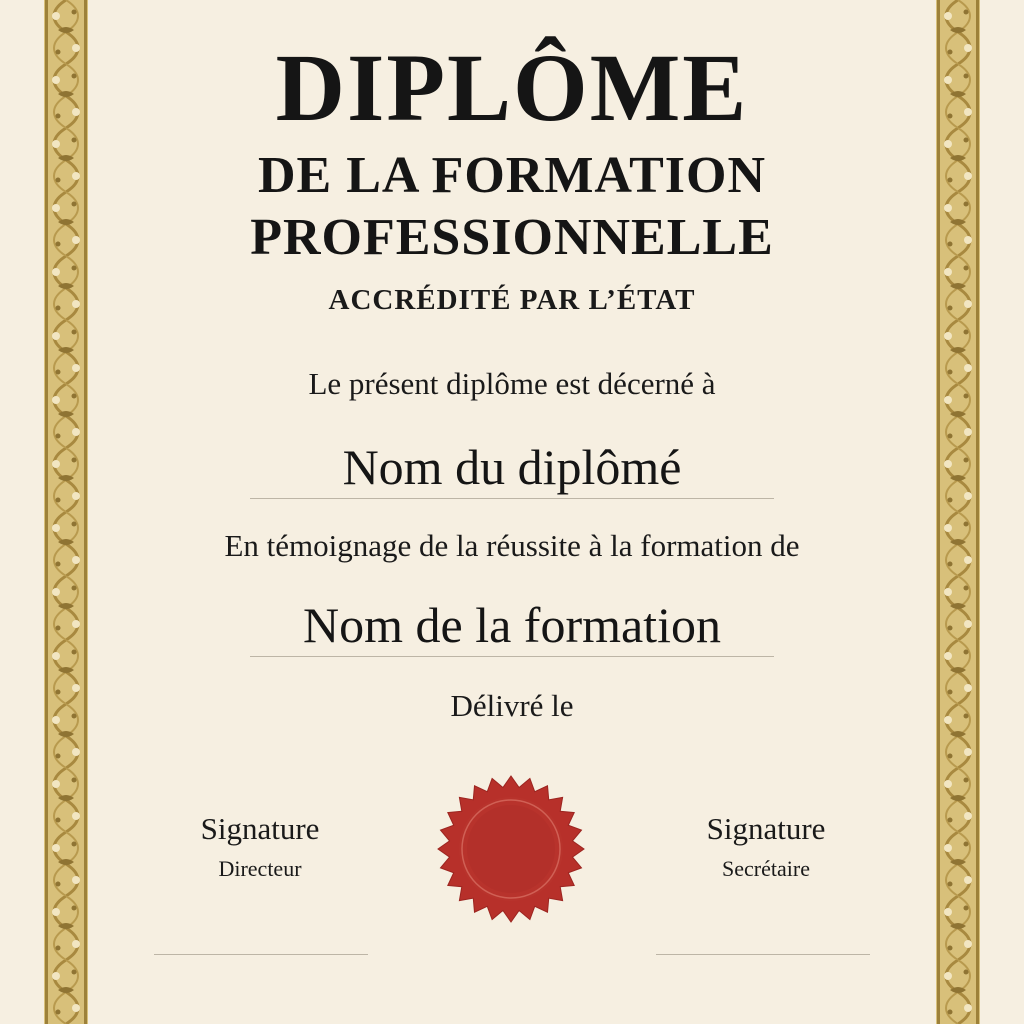  Describe the element at coordinates (763, 954) in the screenshot. I see `signature-line-secretary` at that location.